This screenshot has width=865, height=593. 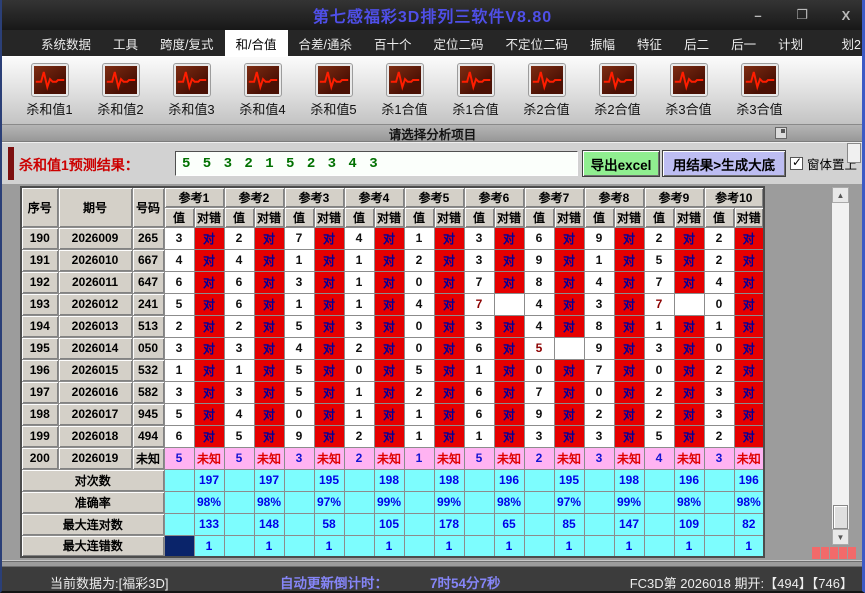 I want to click on tool-button-6: 杀1合值, so click(x=404, y=92).